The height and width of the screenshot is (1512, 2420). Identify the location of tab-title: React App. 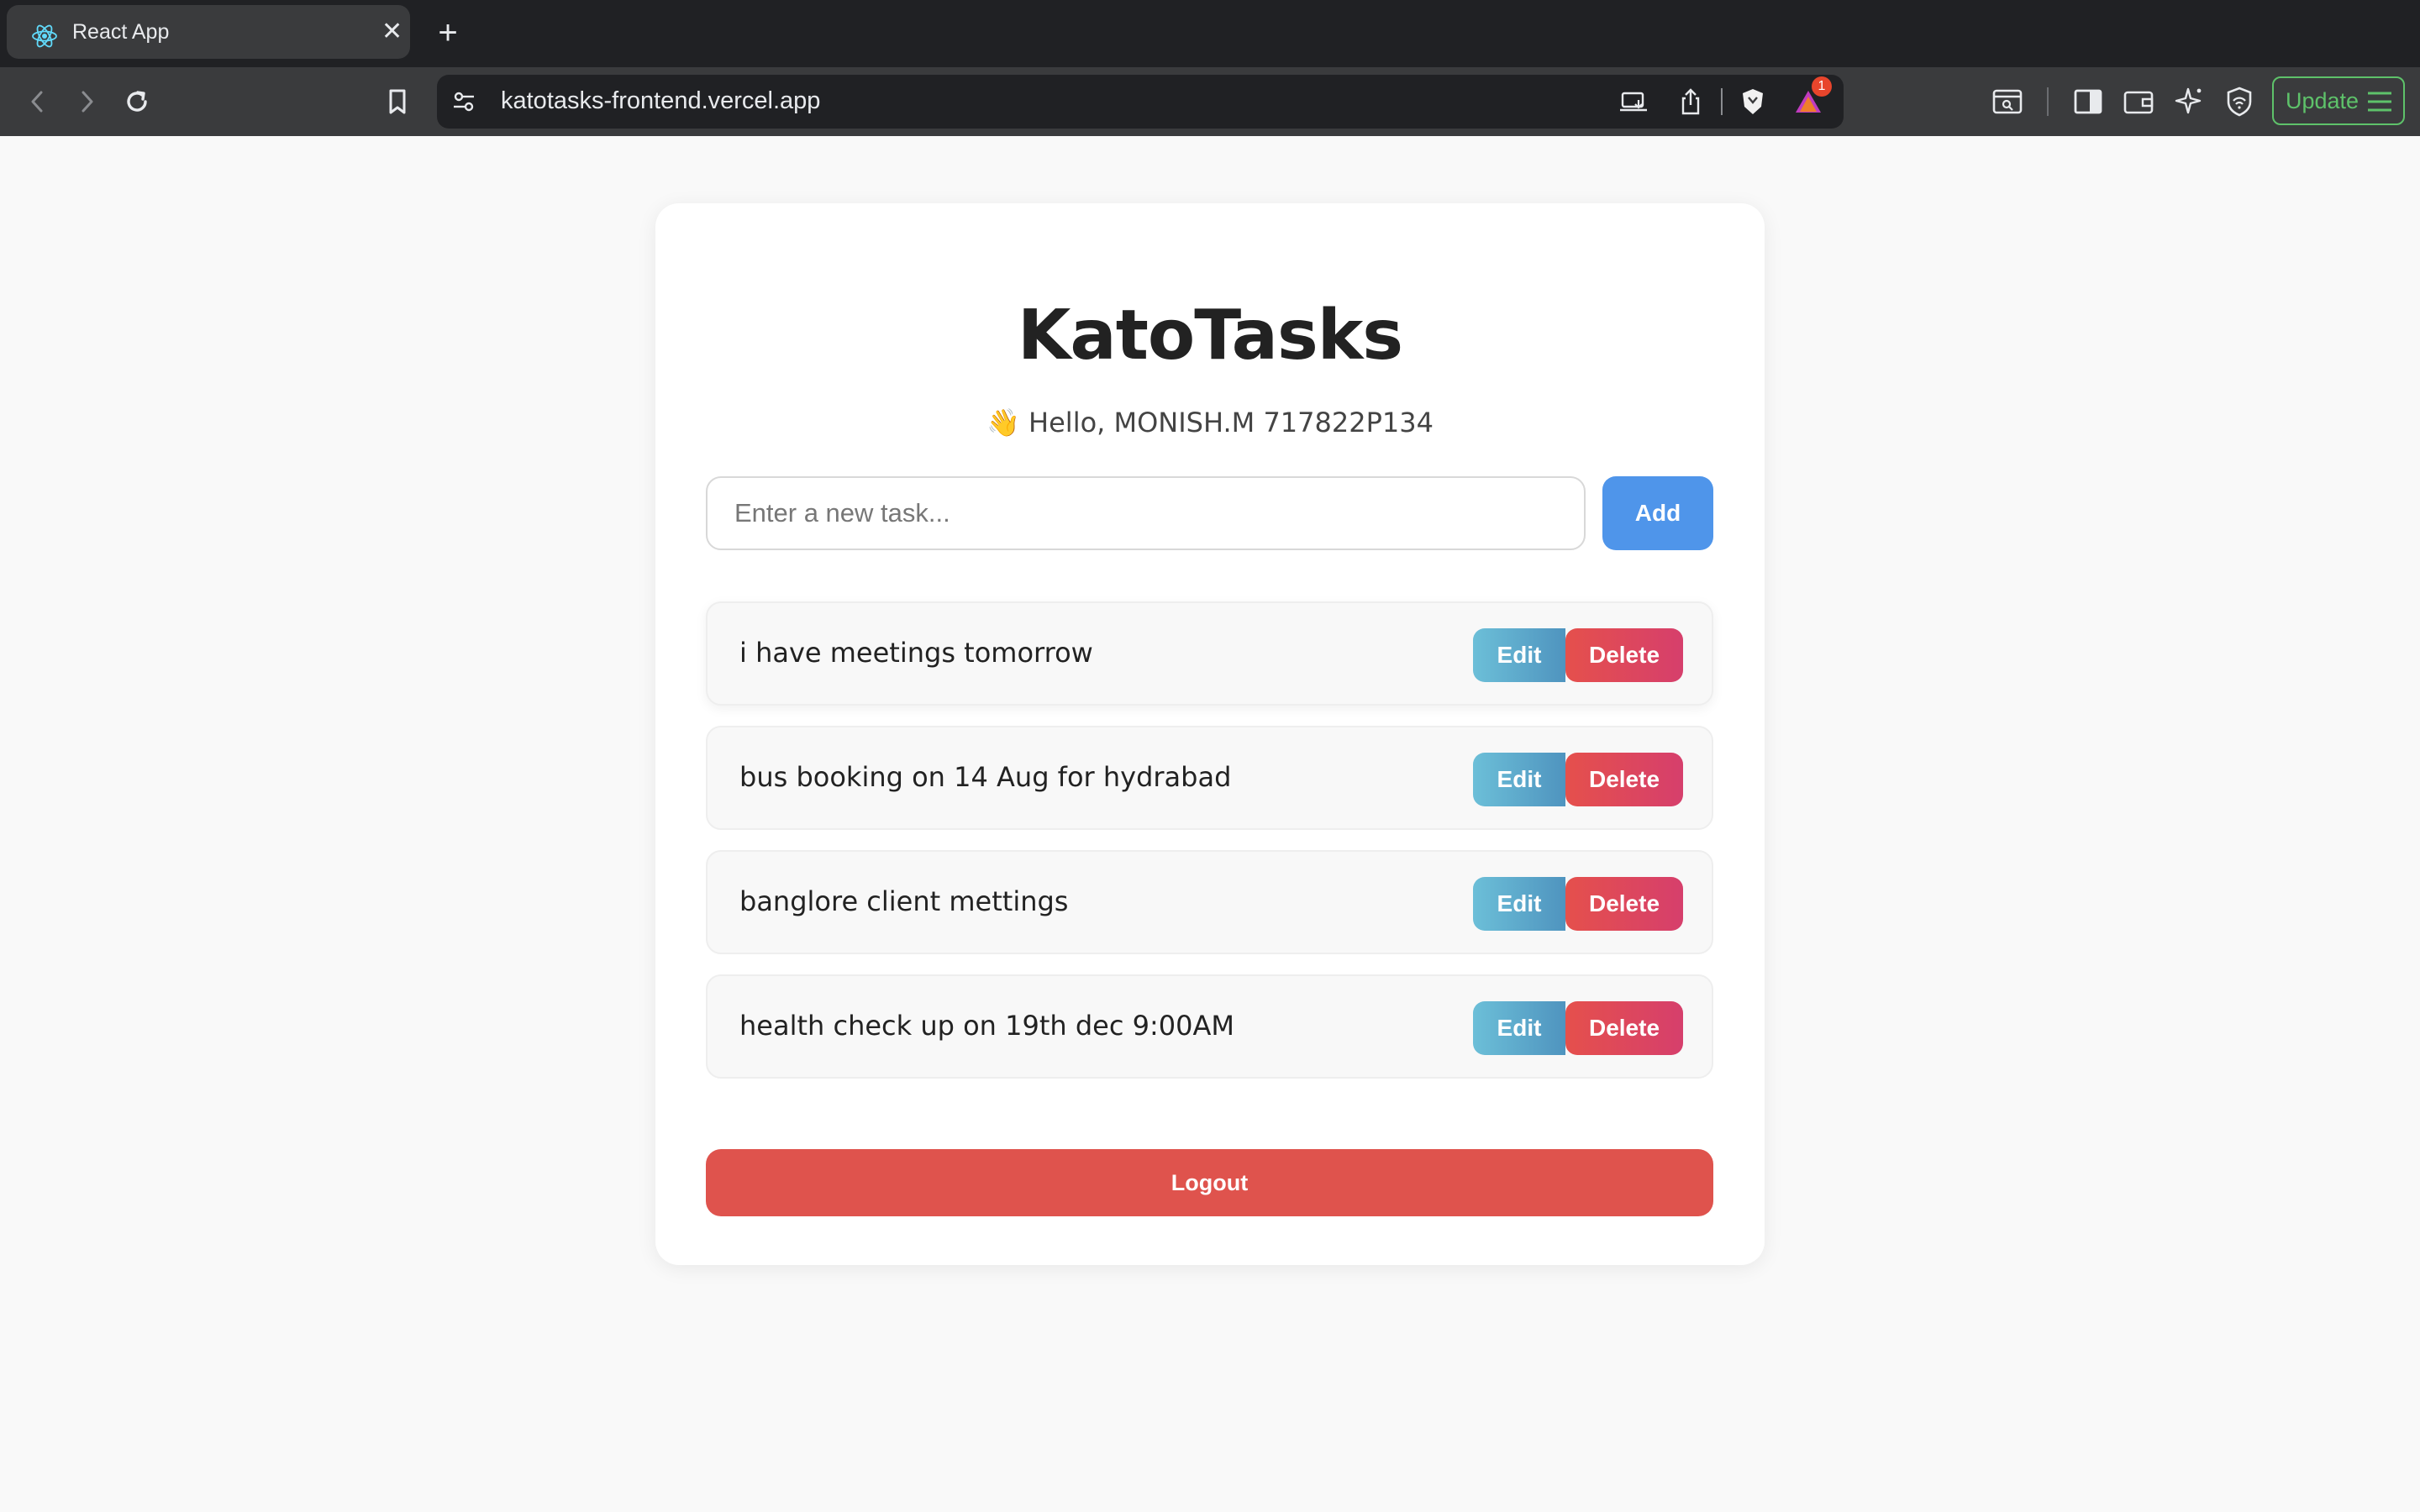
(121, 32).